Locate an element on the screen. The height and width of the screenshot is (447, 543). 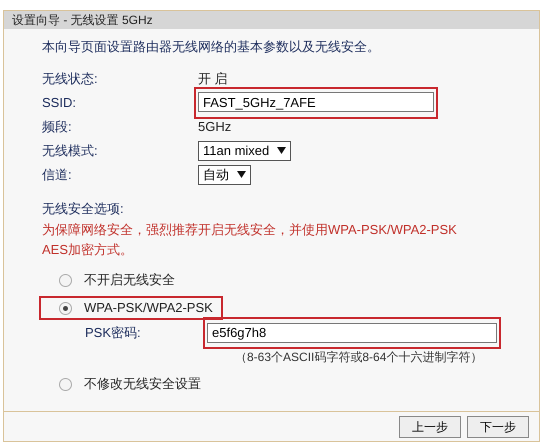
field-label: 无线模式: is located at coordinates (70, 151).